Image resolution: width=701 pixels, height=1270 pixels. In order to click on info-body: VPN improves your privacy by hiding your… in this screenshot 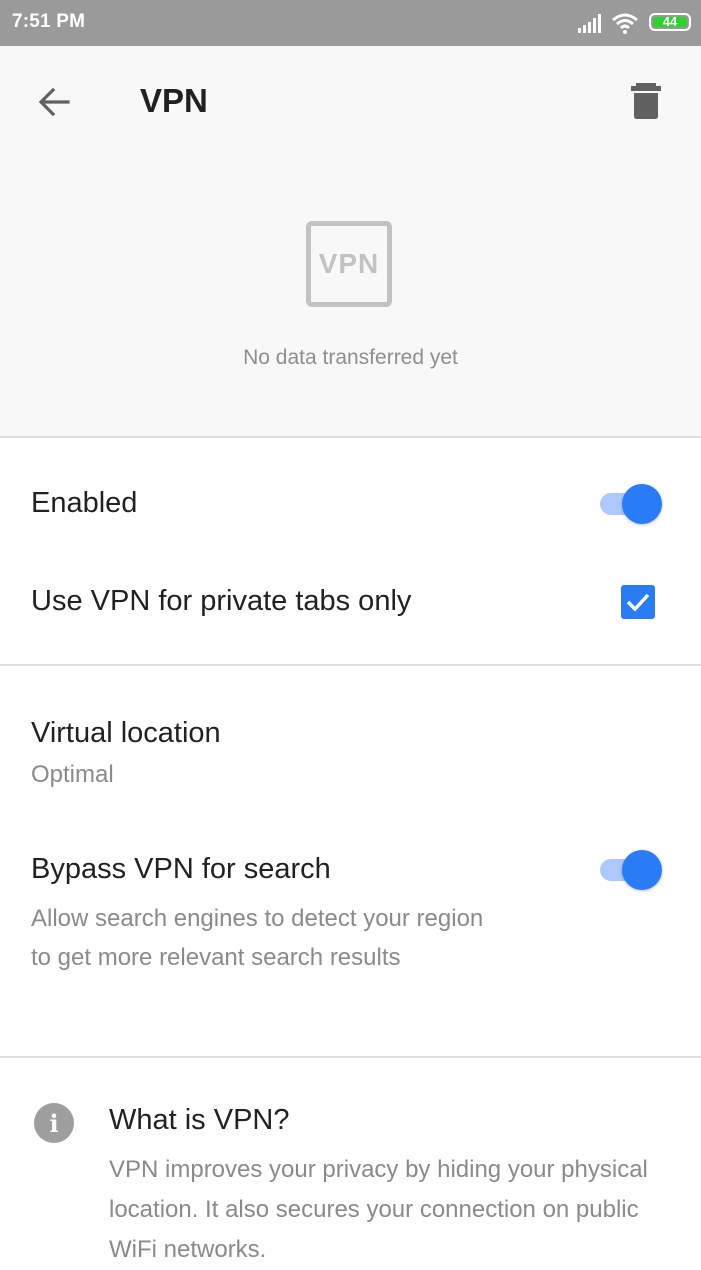, I will do `click(378, 1209)`.